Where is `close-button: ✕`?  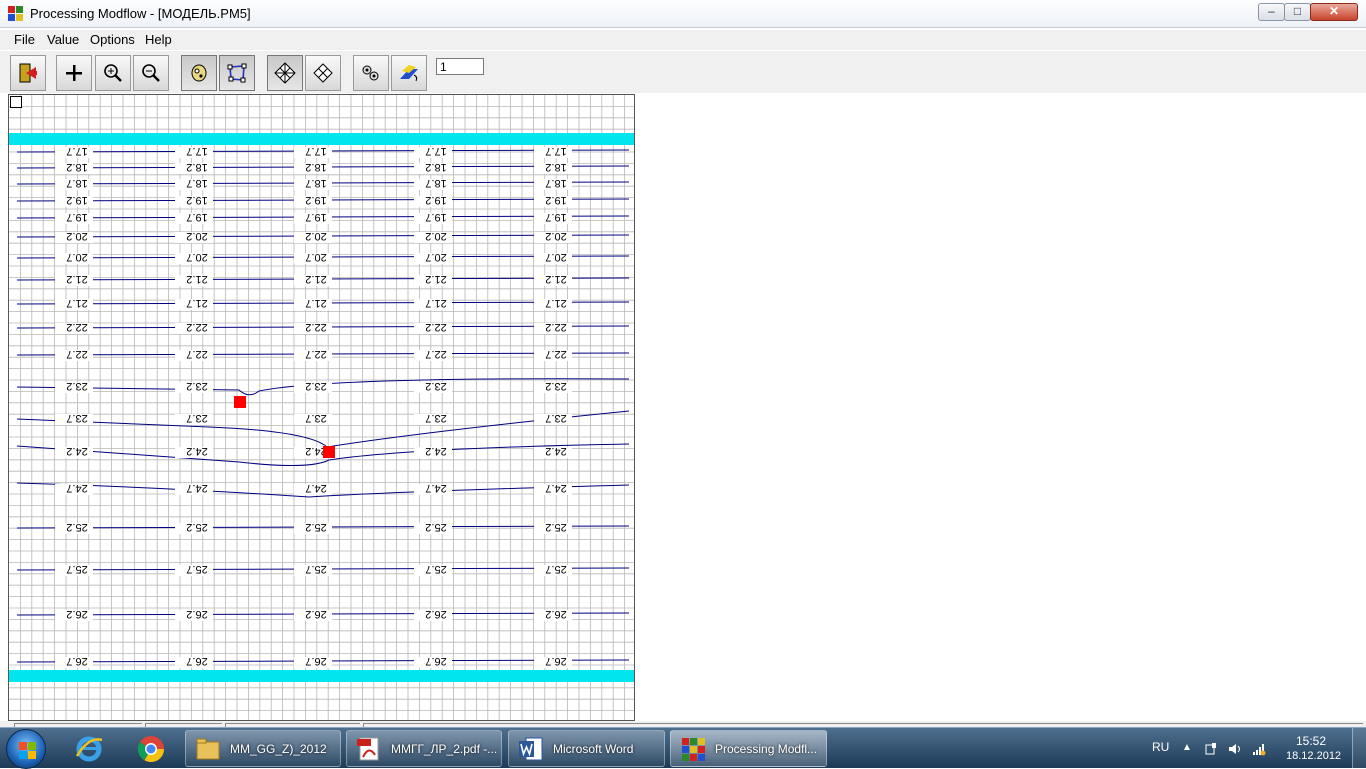
close-button: ✕ is located at coordinates (1334, 12).